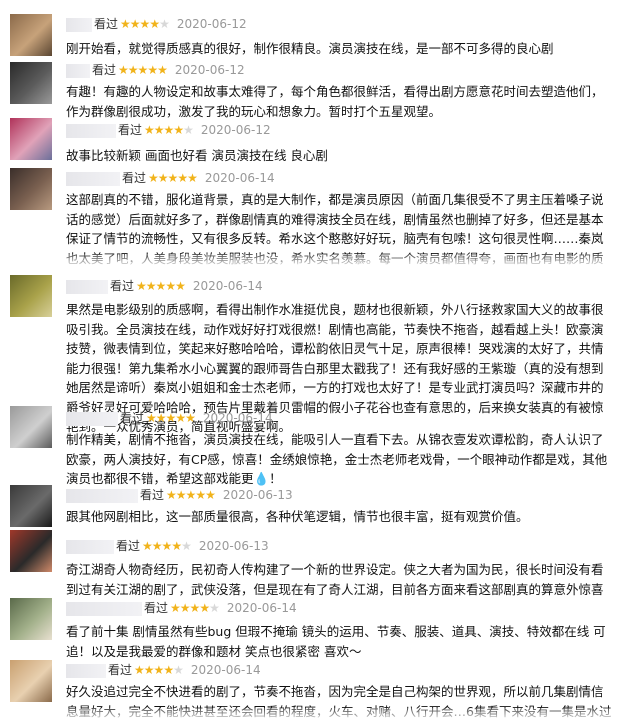  Describe the element at coordinates (310, 48) in the screenshot. I see `review-text: 刚开始看，就觉得质感真的很好，制作很精良。演员演技在线，是一部不可多得的良心剧` at that location.